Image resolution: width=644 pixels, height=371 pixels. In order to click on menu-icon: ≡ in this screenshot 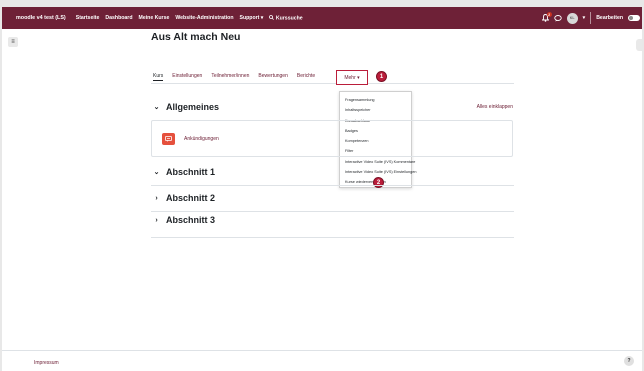, I will do `click(13, 42)`.